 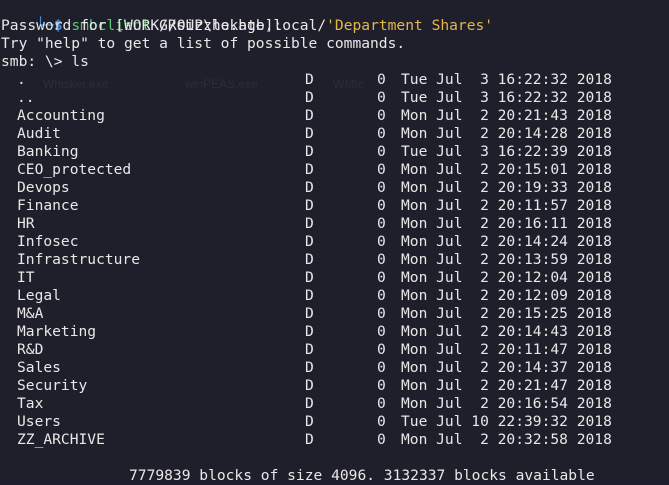 I want to click on smb-prompt: smb: \> ls, so click(x=45, y=61).